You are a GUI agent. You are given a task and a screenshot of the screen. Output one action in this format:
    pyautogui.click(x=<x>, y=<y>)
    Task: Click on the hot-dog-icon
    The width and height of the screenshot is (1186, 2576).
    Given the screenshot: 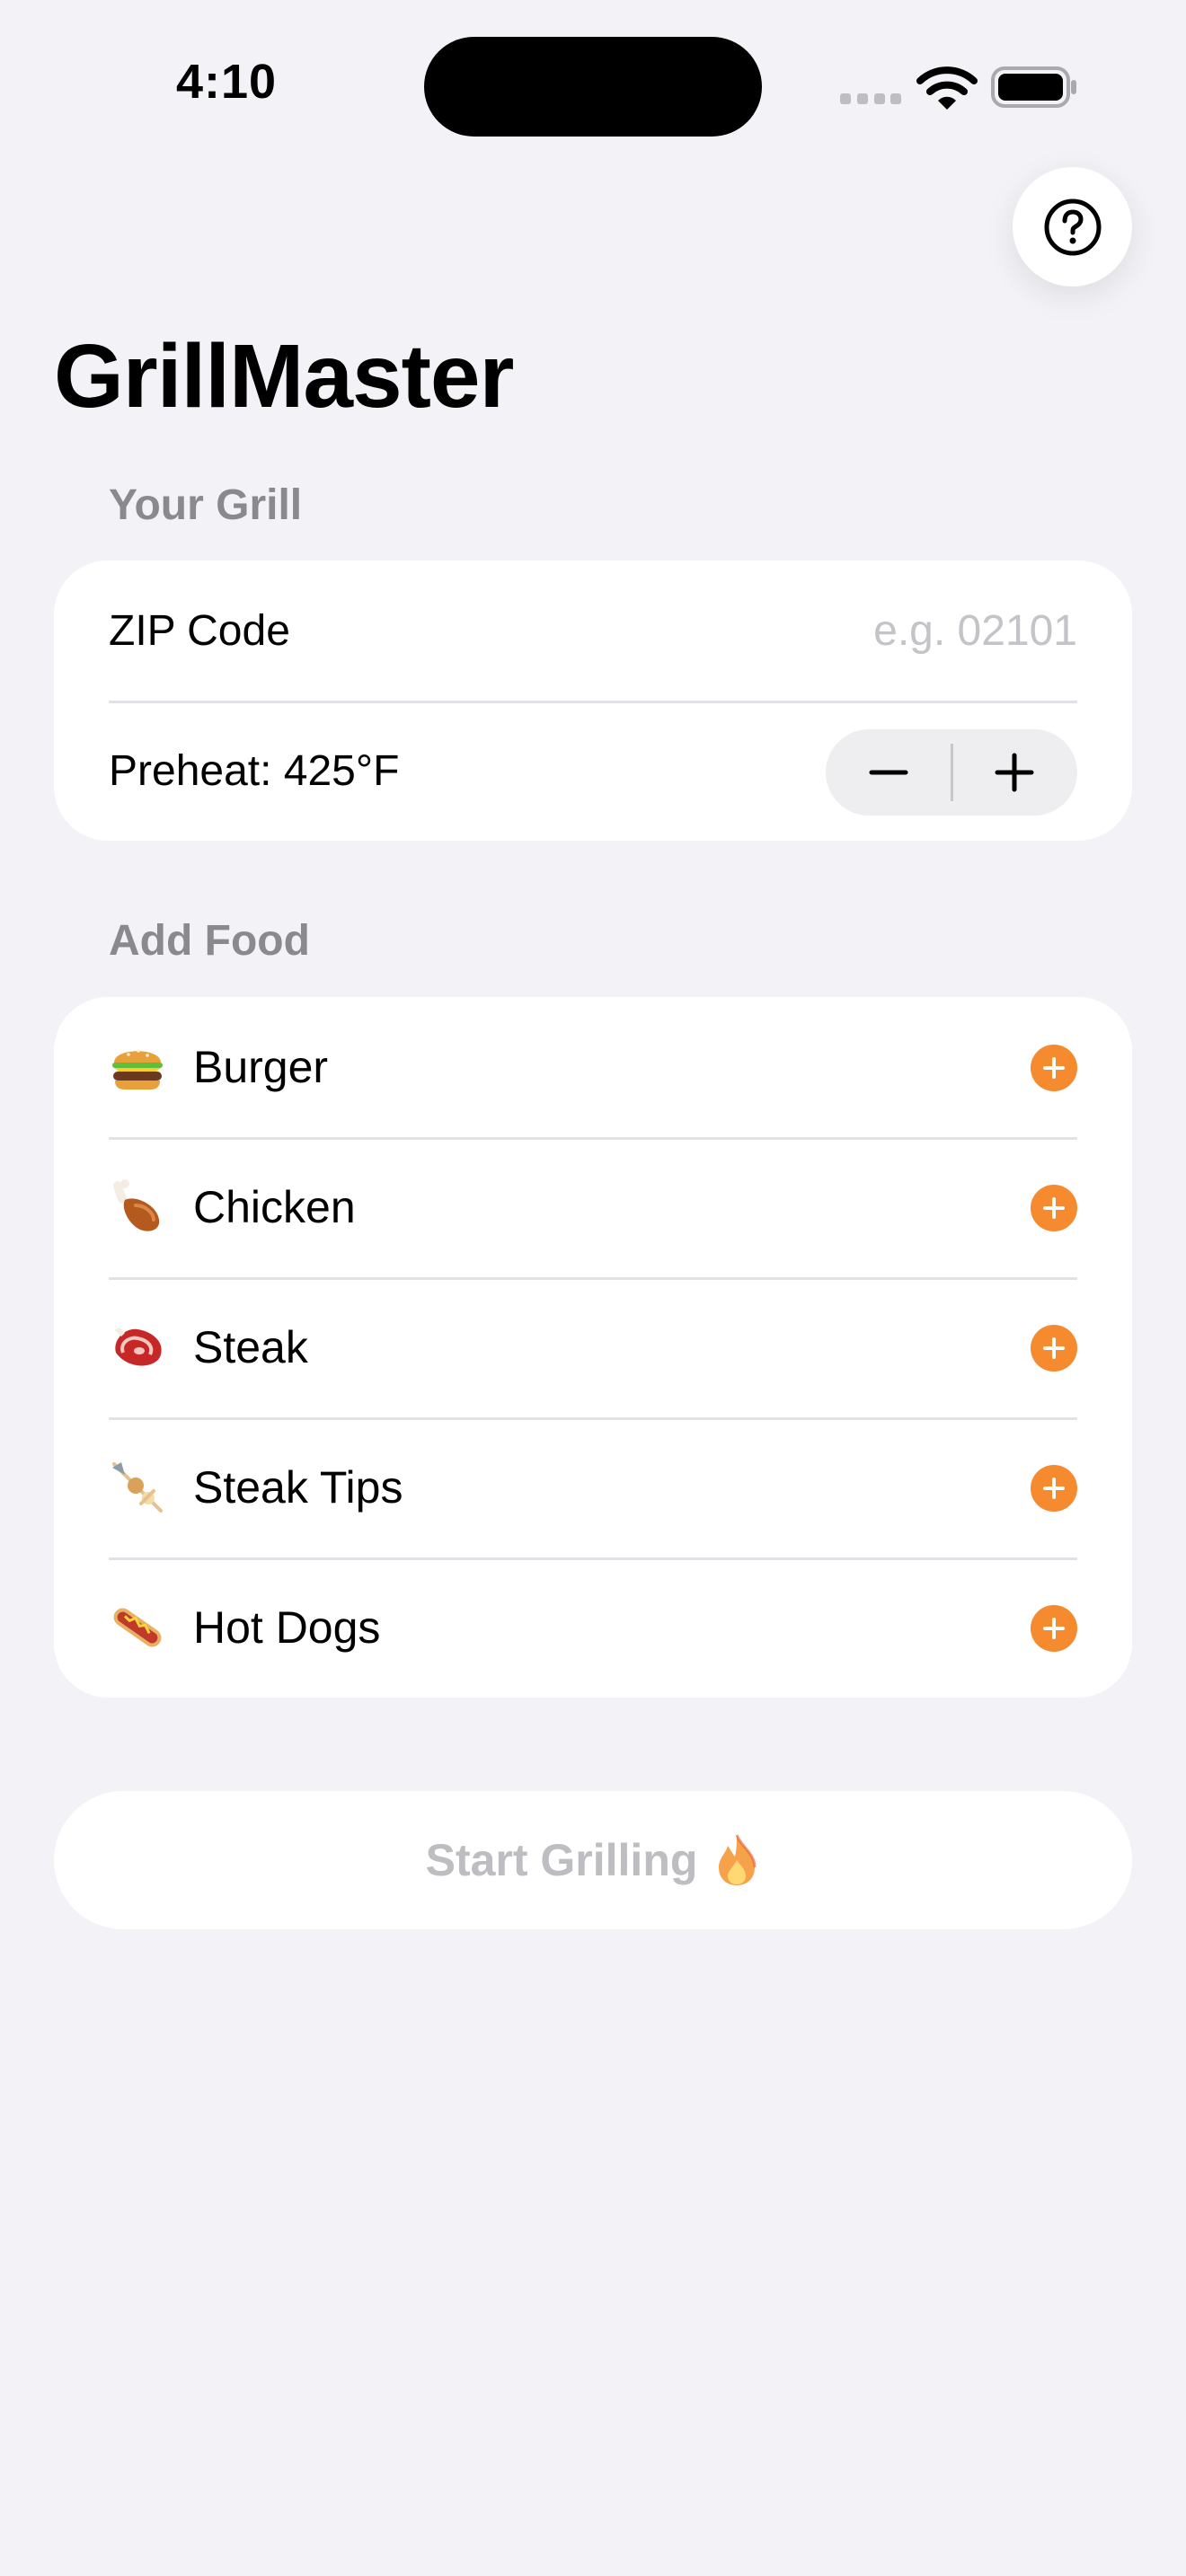 What is the action you would take?
    pyautogui.click(x=137, y=1627)
    